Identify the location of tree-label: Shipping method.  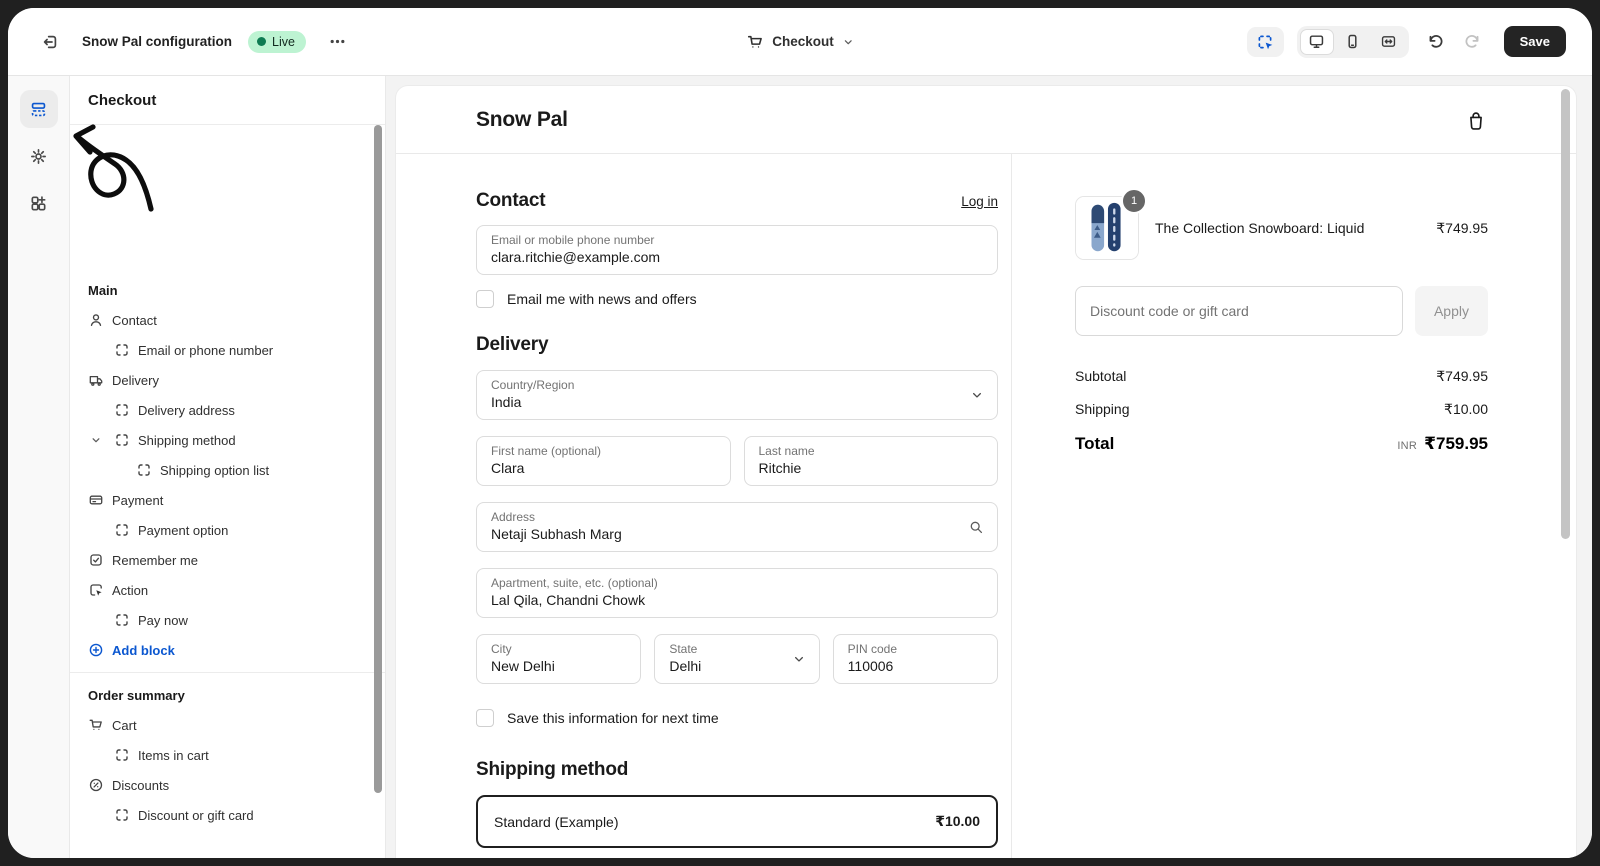
(187, 440).